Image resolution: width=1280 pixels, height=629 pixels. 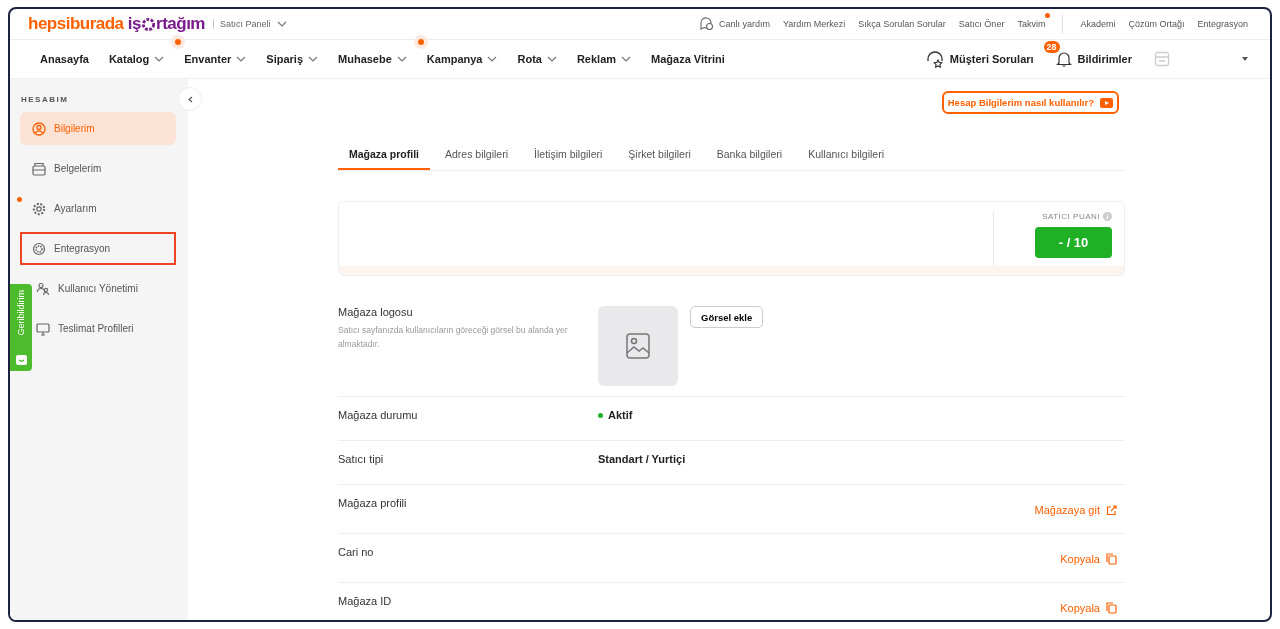 What do you see at coordinates (376, 312) in the screenshot?
I see `field-label: Mağaza logosu` at bounding box center [376, 312].